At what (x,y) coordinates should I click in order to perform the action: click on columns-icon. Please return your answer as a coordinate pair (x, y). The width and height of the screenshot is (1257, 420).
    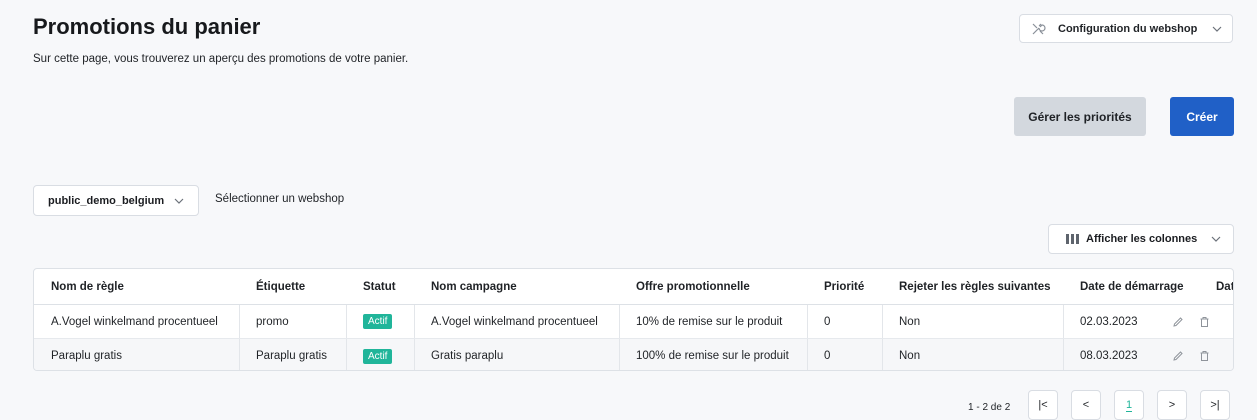
    Looking at the image, I should click on (1073, 239).